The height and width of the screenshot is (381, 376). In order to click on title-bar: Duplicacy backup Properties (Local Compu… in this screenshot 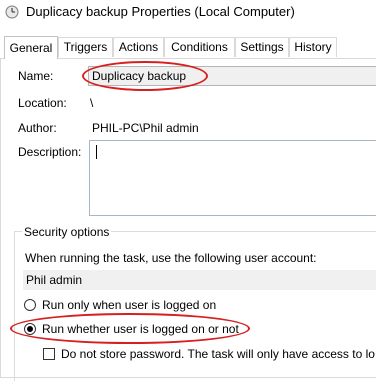, I will do `click(188, 14)`.